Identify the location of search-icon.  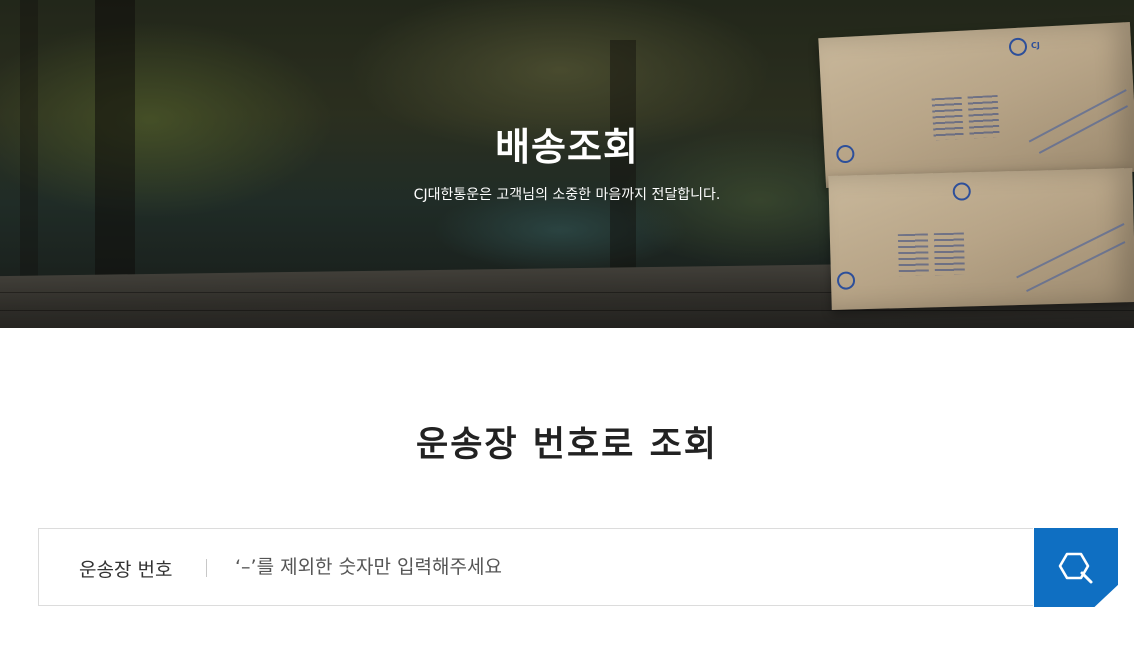
(1075, 568).